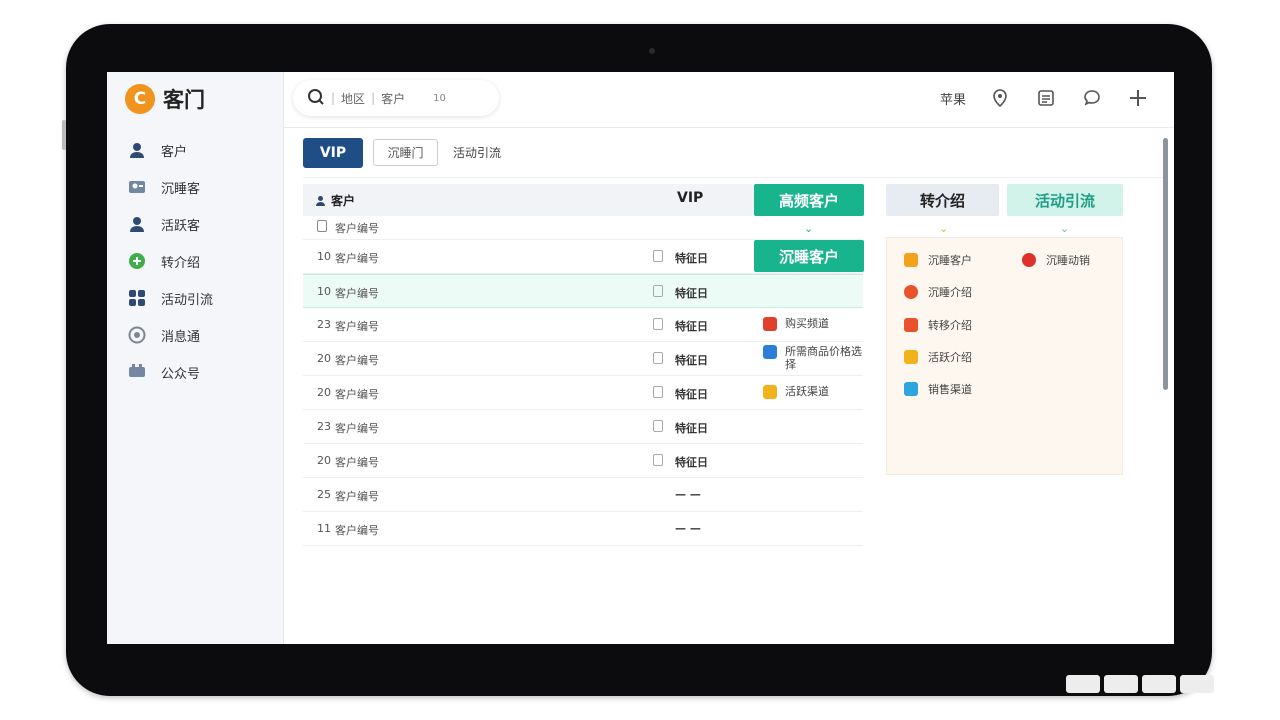 The width and height of the screenshot is (1280, 720). I want to click on panel-item-label: 转移介绍, so click(950, 325).